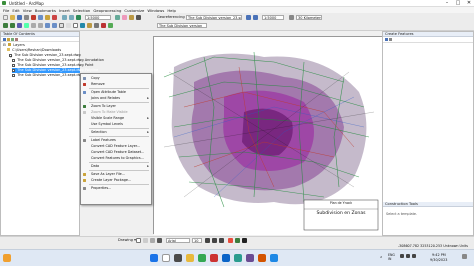 The image size is (474, 266). I want to click on menu-view: View, so click(27, 10).